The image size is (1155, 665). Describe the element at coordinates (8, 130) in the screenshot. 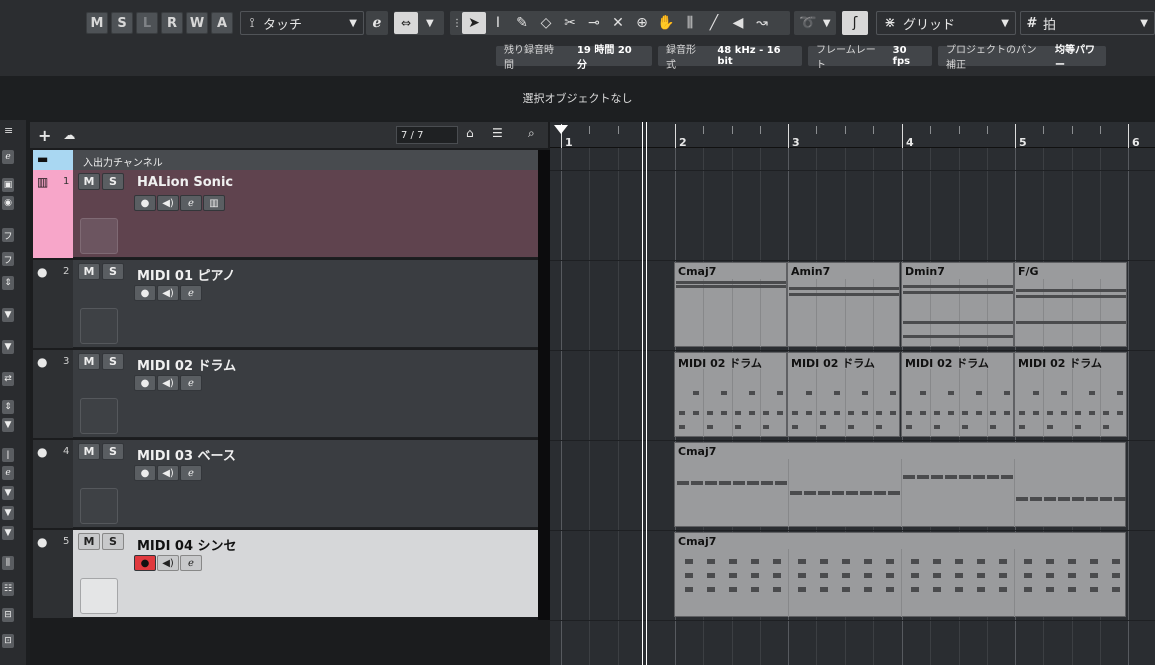

I see `menu-icon: ≡` at that location.